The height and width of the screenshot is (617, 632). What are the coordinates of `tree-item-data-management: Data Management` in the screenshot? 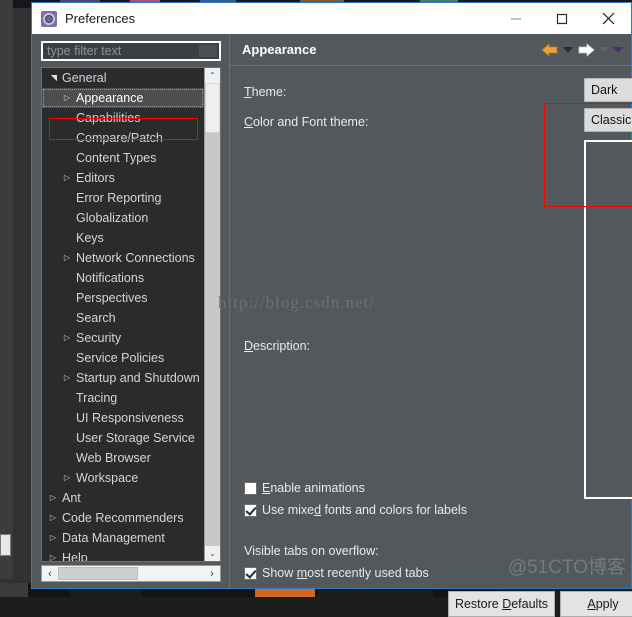 It's located at (123, 538).